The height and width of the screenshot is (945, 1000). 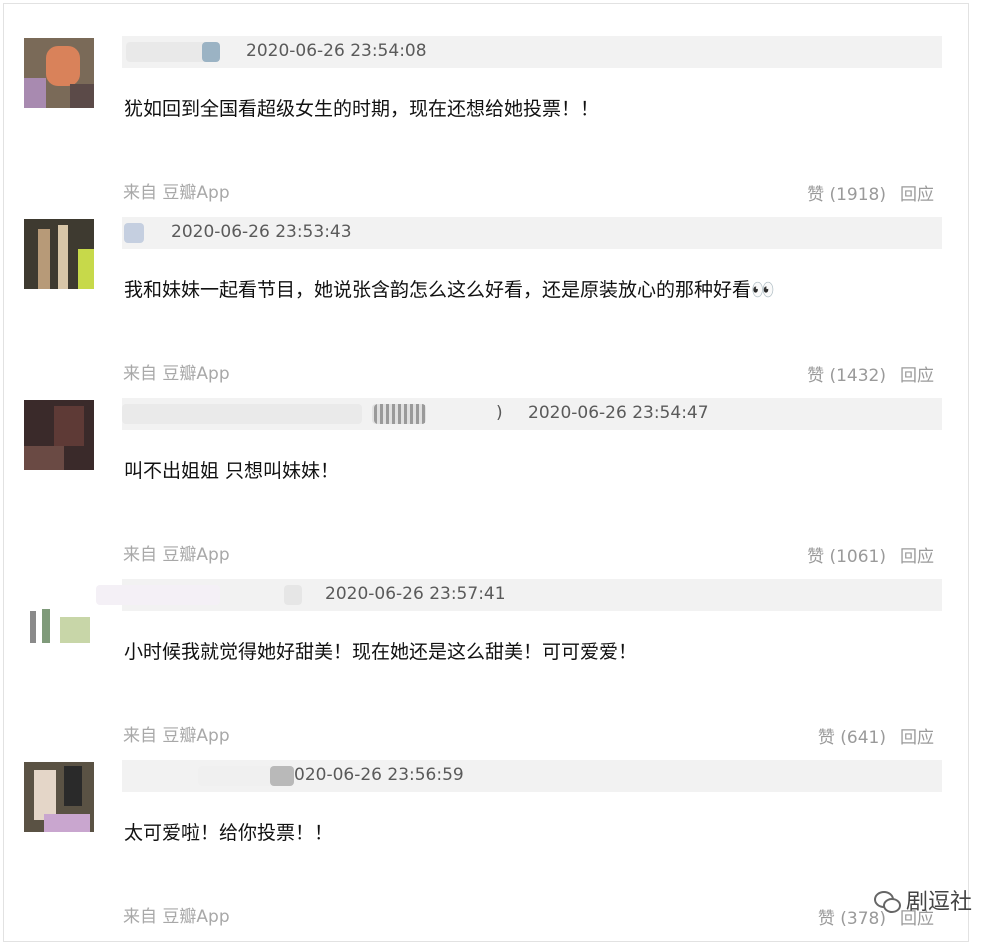 I want to click on comment-meta: 020-06-26 23:56:59, so click(x=532, y=776).